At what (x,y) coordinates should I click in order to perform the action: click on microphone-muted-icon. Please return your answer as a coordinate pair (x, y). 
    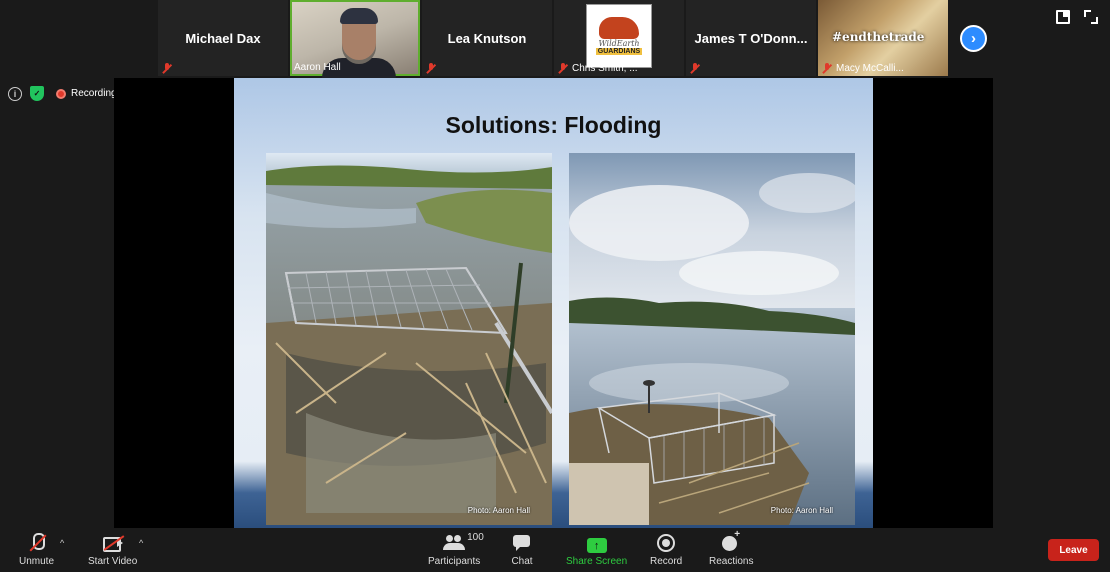
    Looking at the image, I should click on (37, 543).